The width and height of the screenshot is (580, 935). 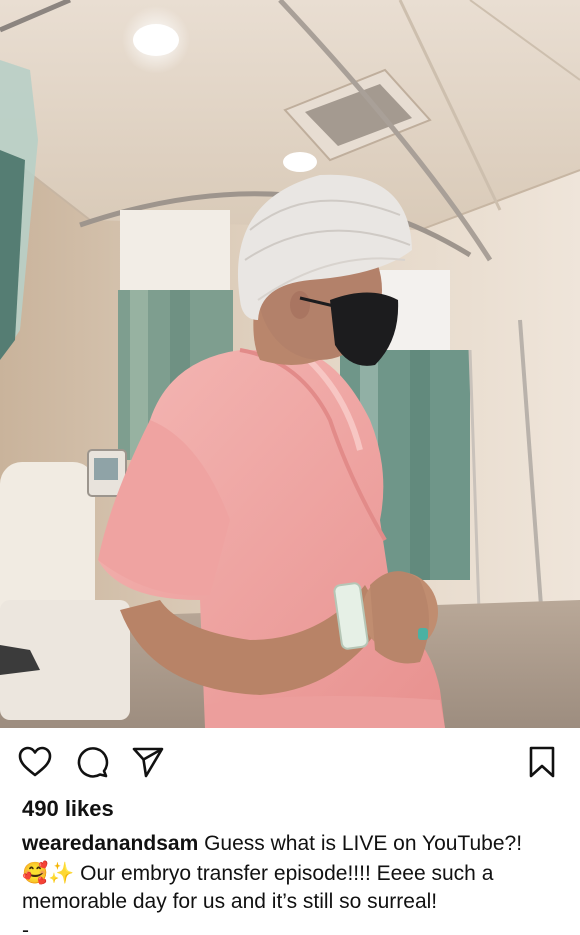 What do you see at coordinates (110, 843) in the screenshot?
I see `caption-username: wearedanandsam` at bounding box center [110, 843].